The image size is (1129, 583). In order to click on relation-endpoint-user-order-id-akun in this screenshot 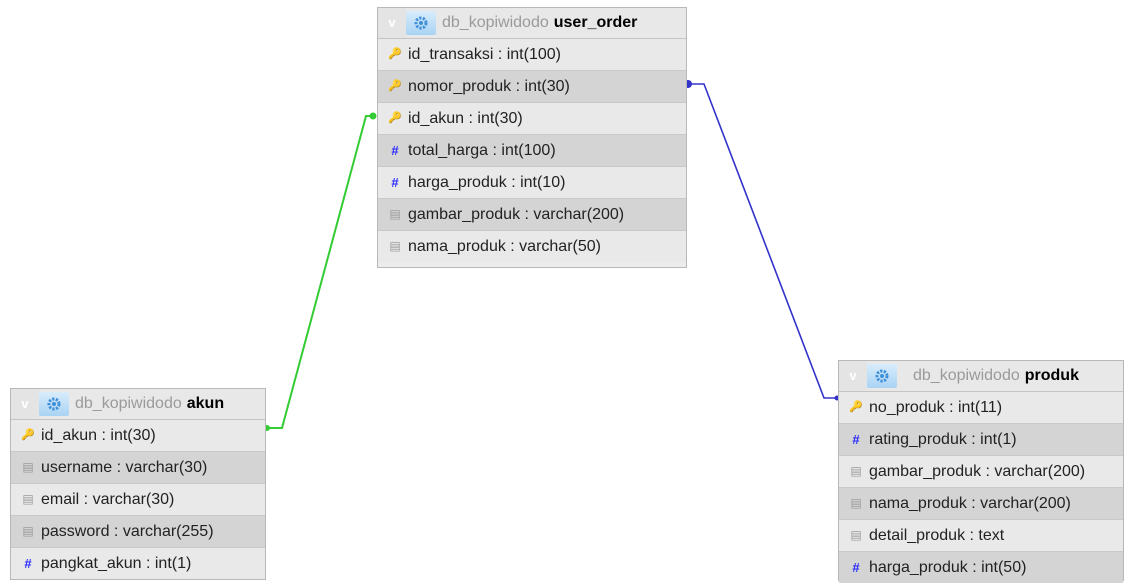, I will do `click(373, 116)`.